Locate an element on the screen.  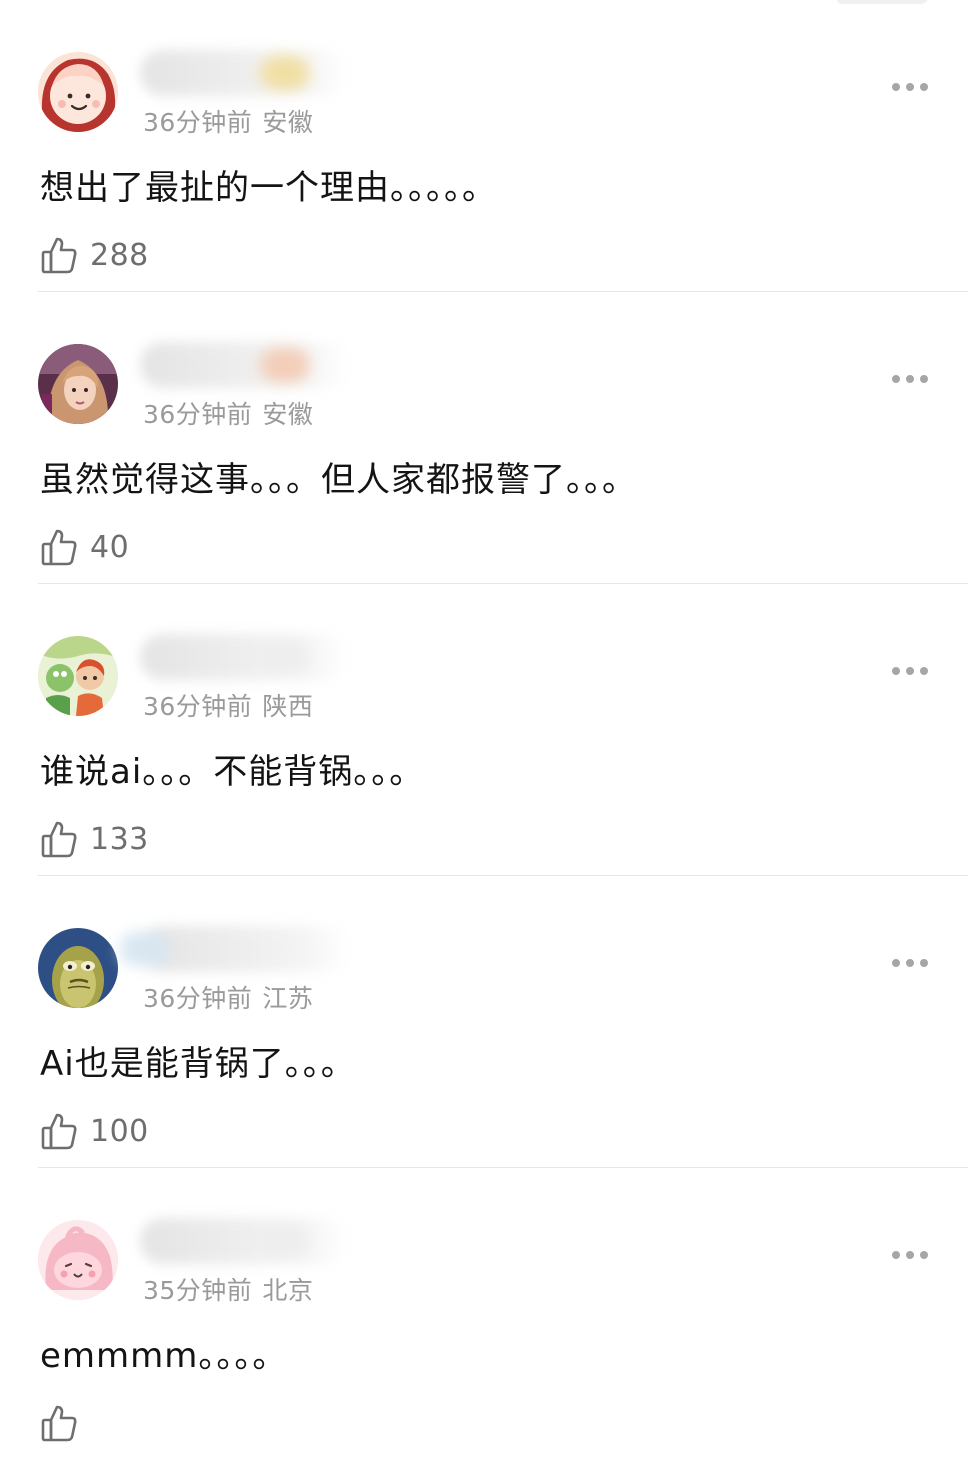
like-button: 288 is located at coordinates (94, 255).